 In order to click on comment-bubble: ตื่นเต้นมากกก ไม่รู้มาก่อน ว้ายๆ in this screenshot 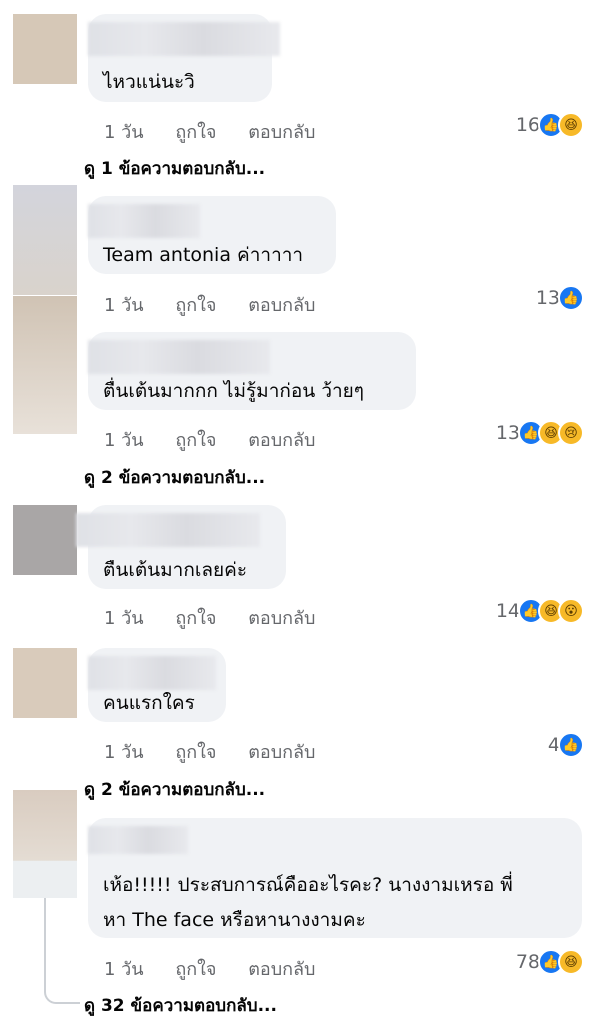, I will do `click(252, 371)`.